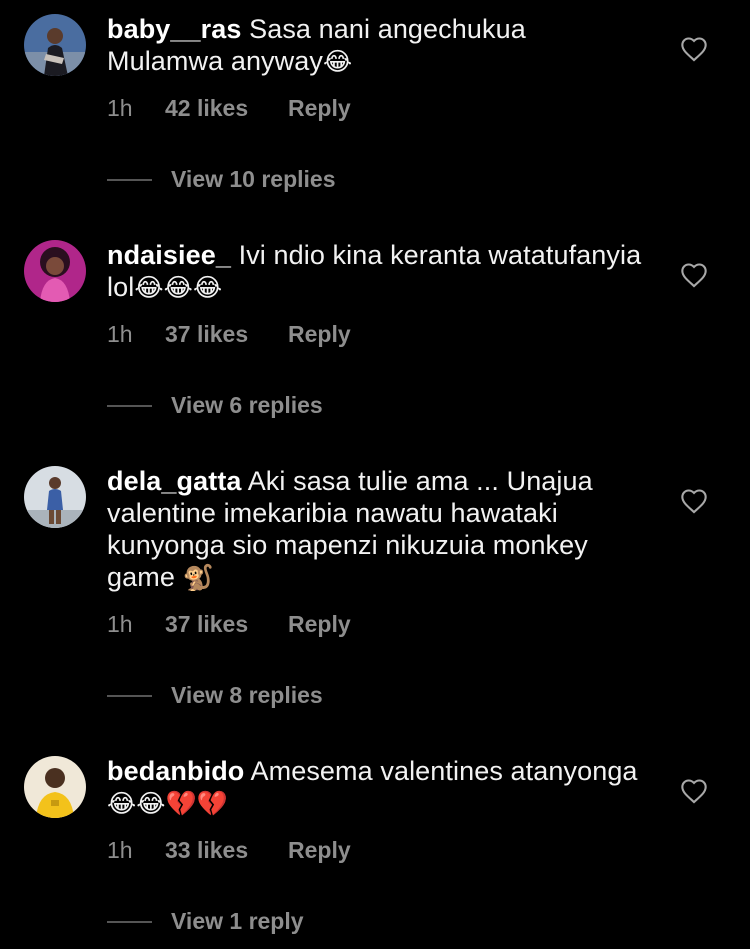 The height and width of the screenshot is (949, 750). What do you see at coordinates (175, 771) in the screenshot?
I see `username: bedanbido` at bounding box center [175, 771].